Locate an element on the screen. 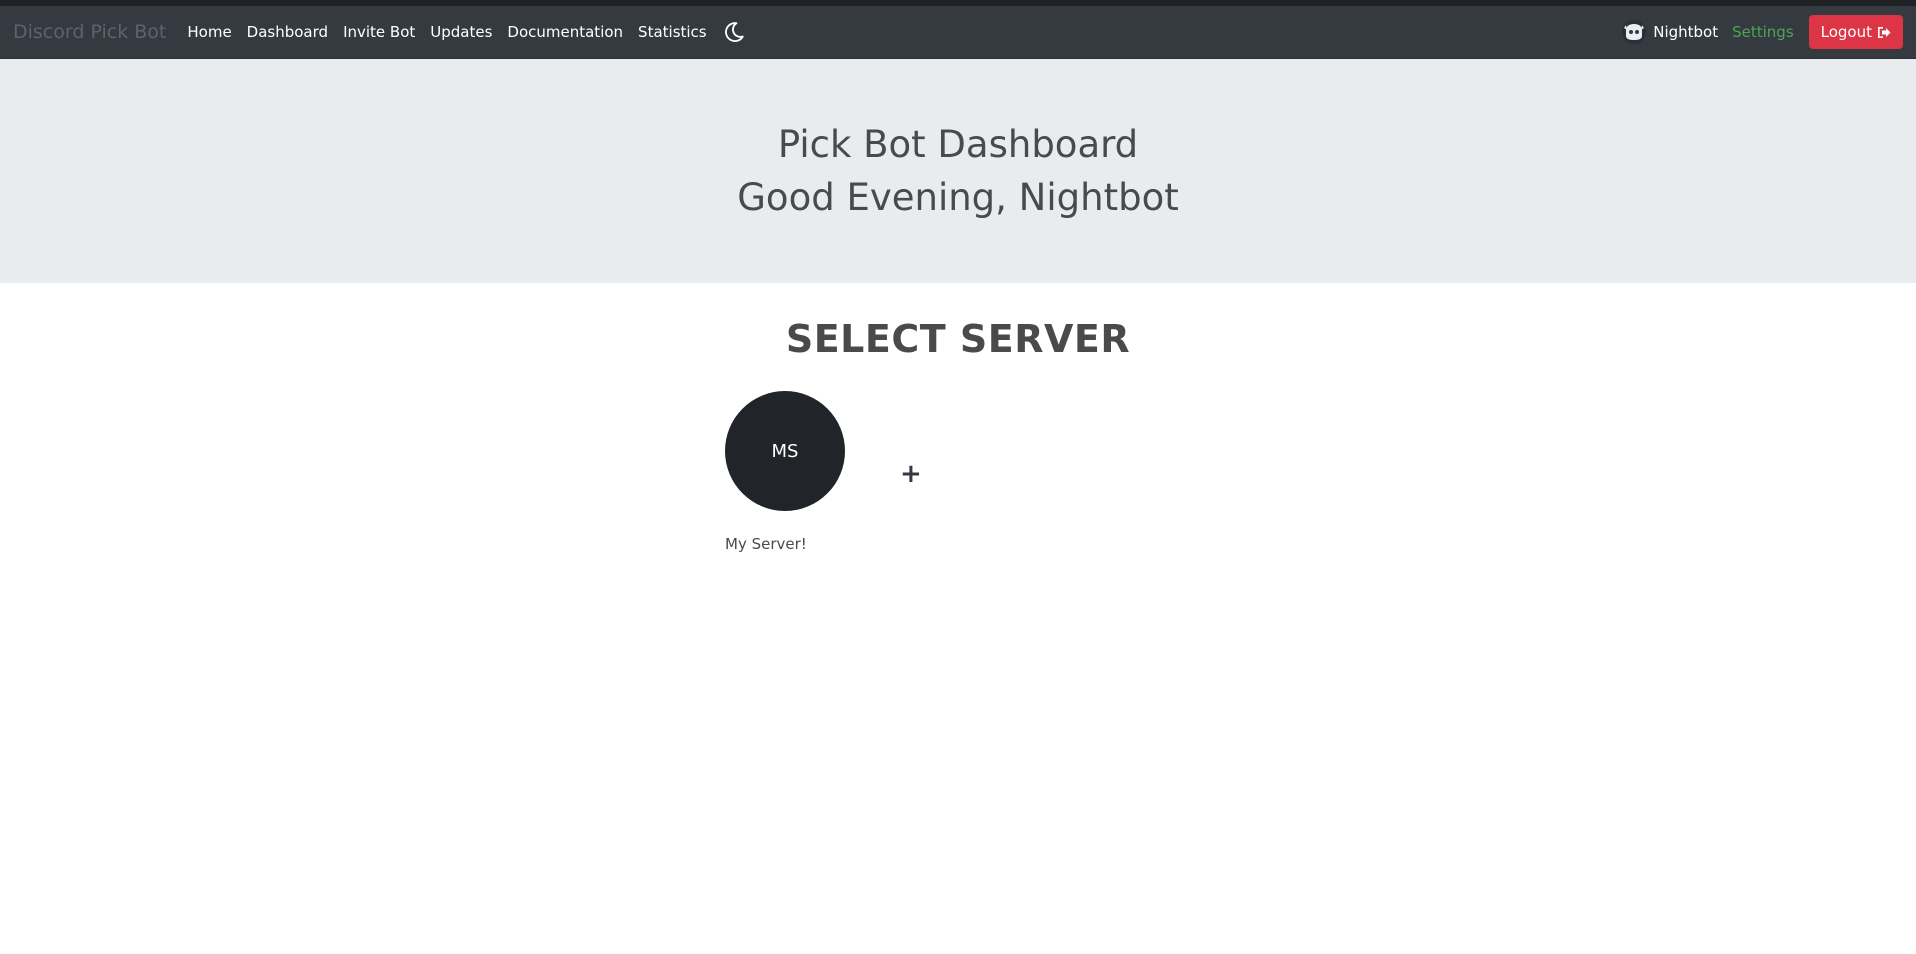 The width and height of the screenshot is (1916, 954). greeting-text: Good Evening, Nightbot is located at coordinates (958, 197).